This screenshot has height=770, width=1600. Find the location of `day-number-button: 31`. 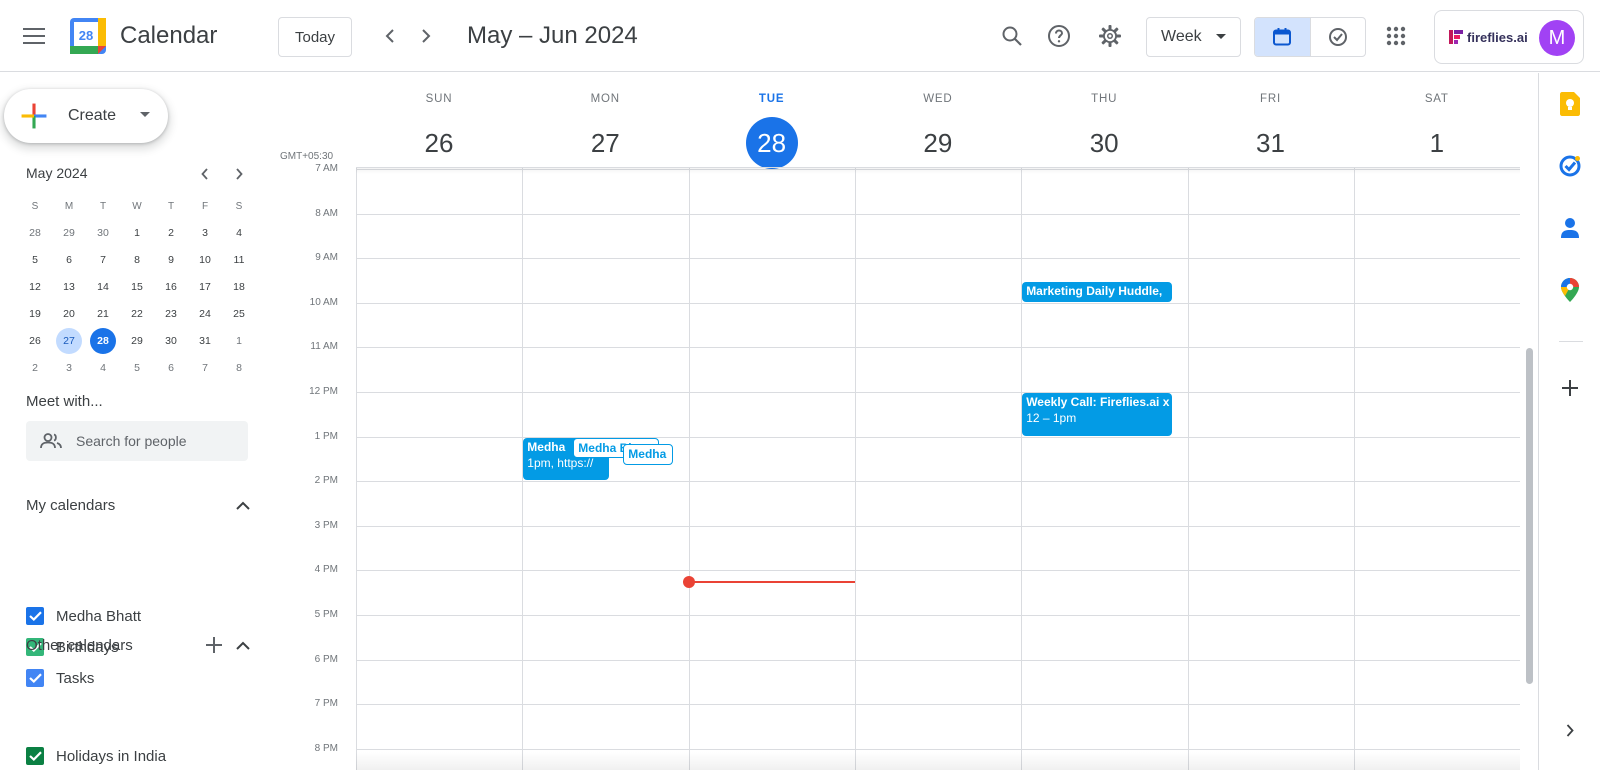

day-number-button: 31 is located at coordinates (1271, 143).